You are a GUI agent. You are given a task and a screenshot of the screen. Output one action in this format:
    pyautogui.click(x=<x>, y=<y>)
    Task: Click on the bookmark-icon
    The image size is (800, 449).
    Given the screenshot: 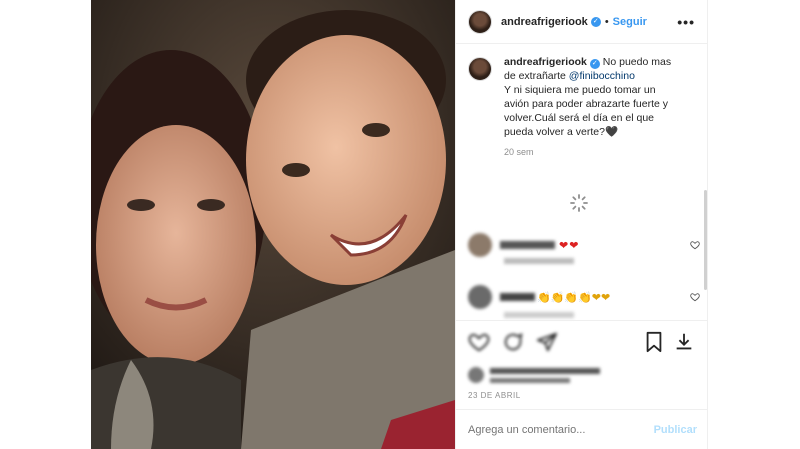 What is the action you would take?
    pyautogui.click(x=655, y=343)
    